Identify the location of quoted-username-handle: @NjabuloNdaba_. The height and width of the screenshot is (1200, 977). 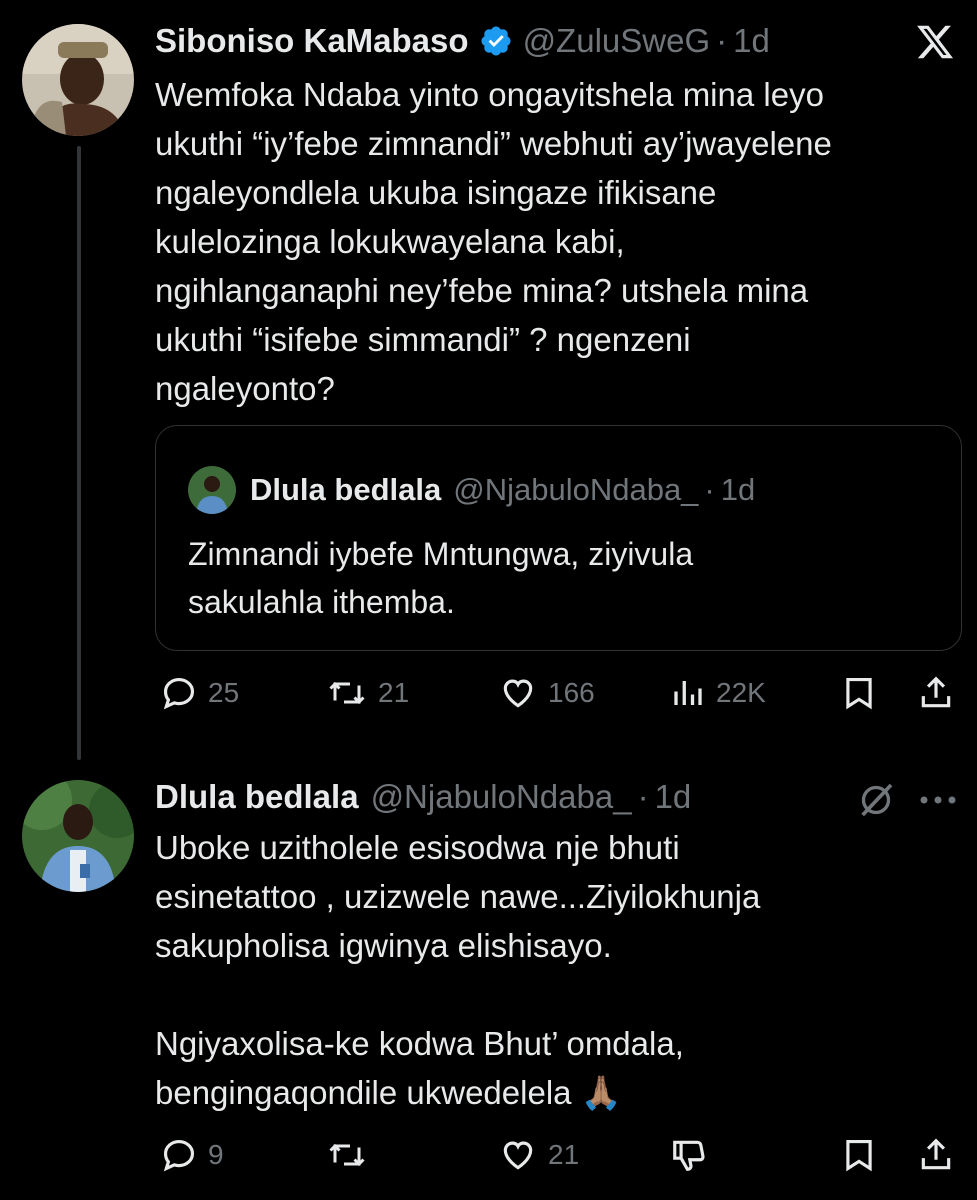
(576, 489).